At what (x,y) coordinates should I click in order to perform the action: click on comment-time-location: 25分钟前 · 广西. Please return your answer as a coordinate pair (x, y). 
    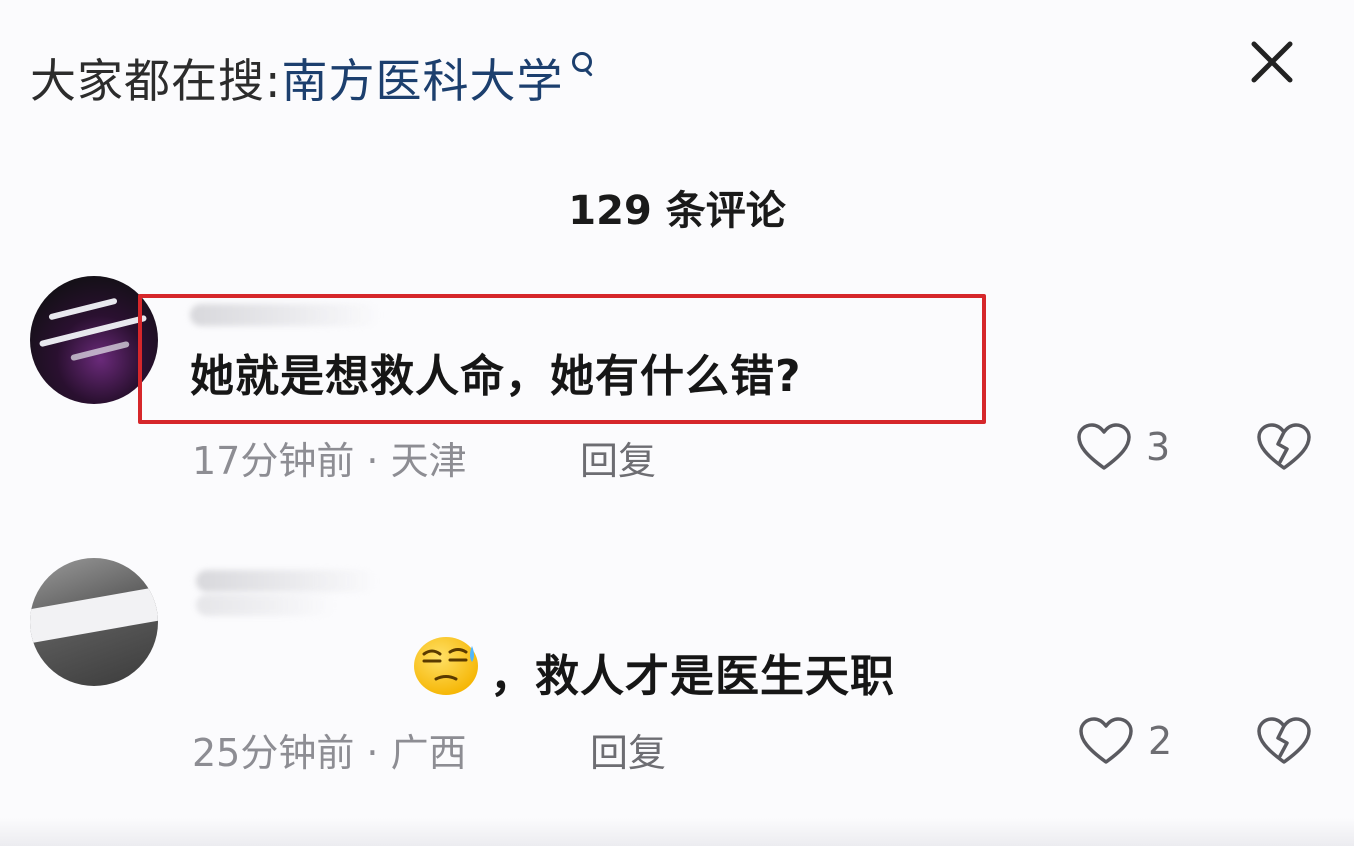
    Looking at the image, I should click on (329, 753).